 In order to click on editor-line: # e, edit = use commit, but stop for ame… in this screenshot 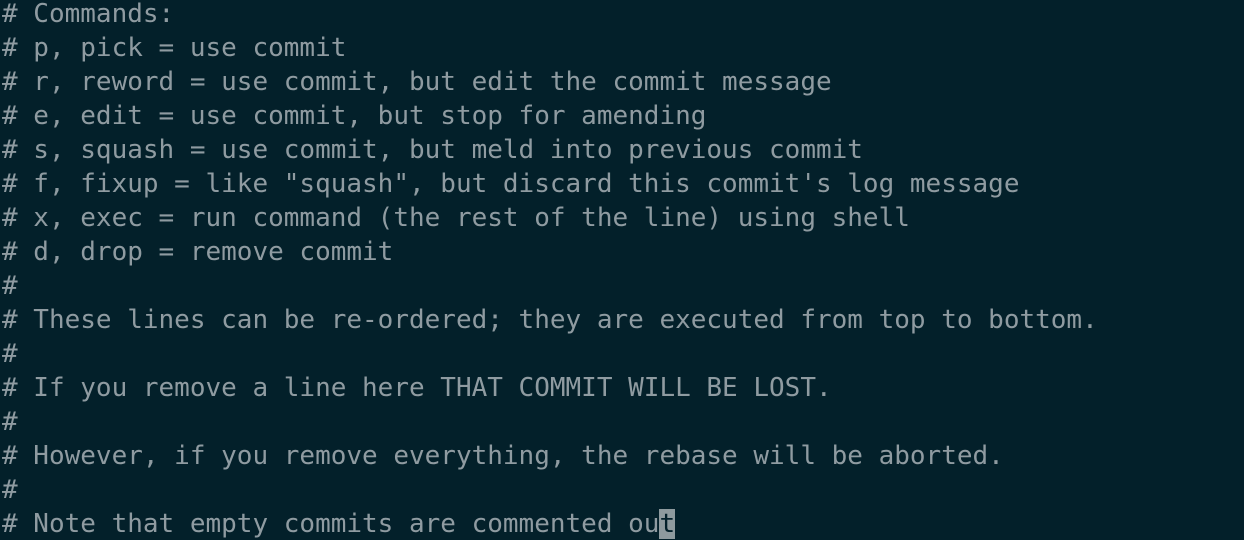, I will do `click(354, 116)`.